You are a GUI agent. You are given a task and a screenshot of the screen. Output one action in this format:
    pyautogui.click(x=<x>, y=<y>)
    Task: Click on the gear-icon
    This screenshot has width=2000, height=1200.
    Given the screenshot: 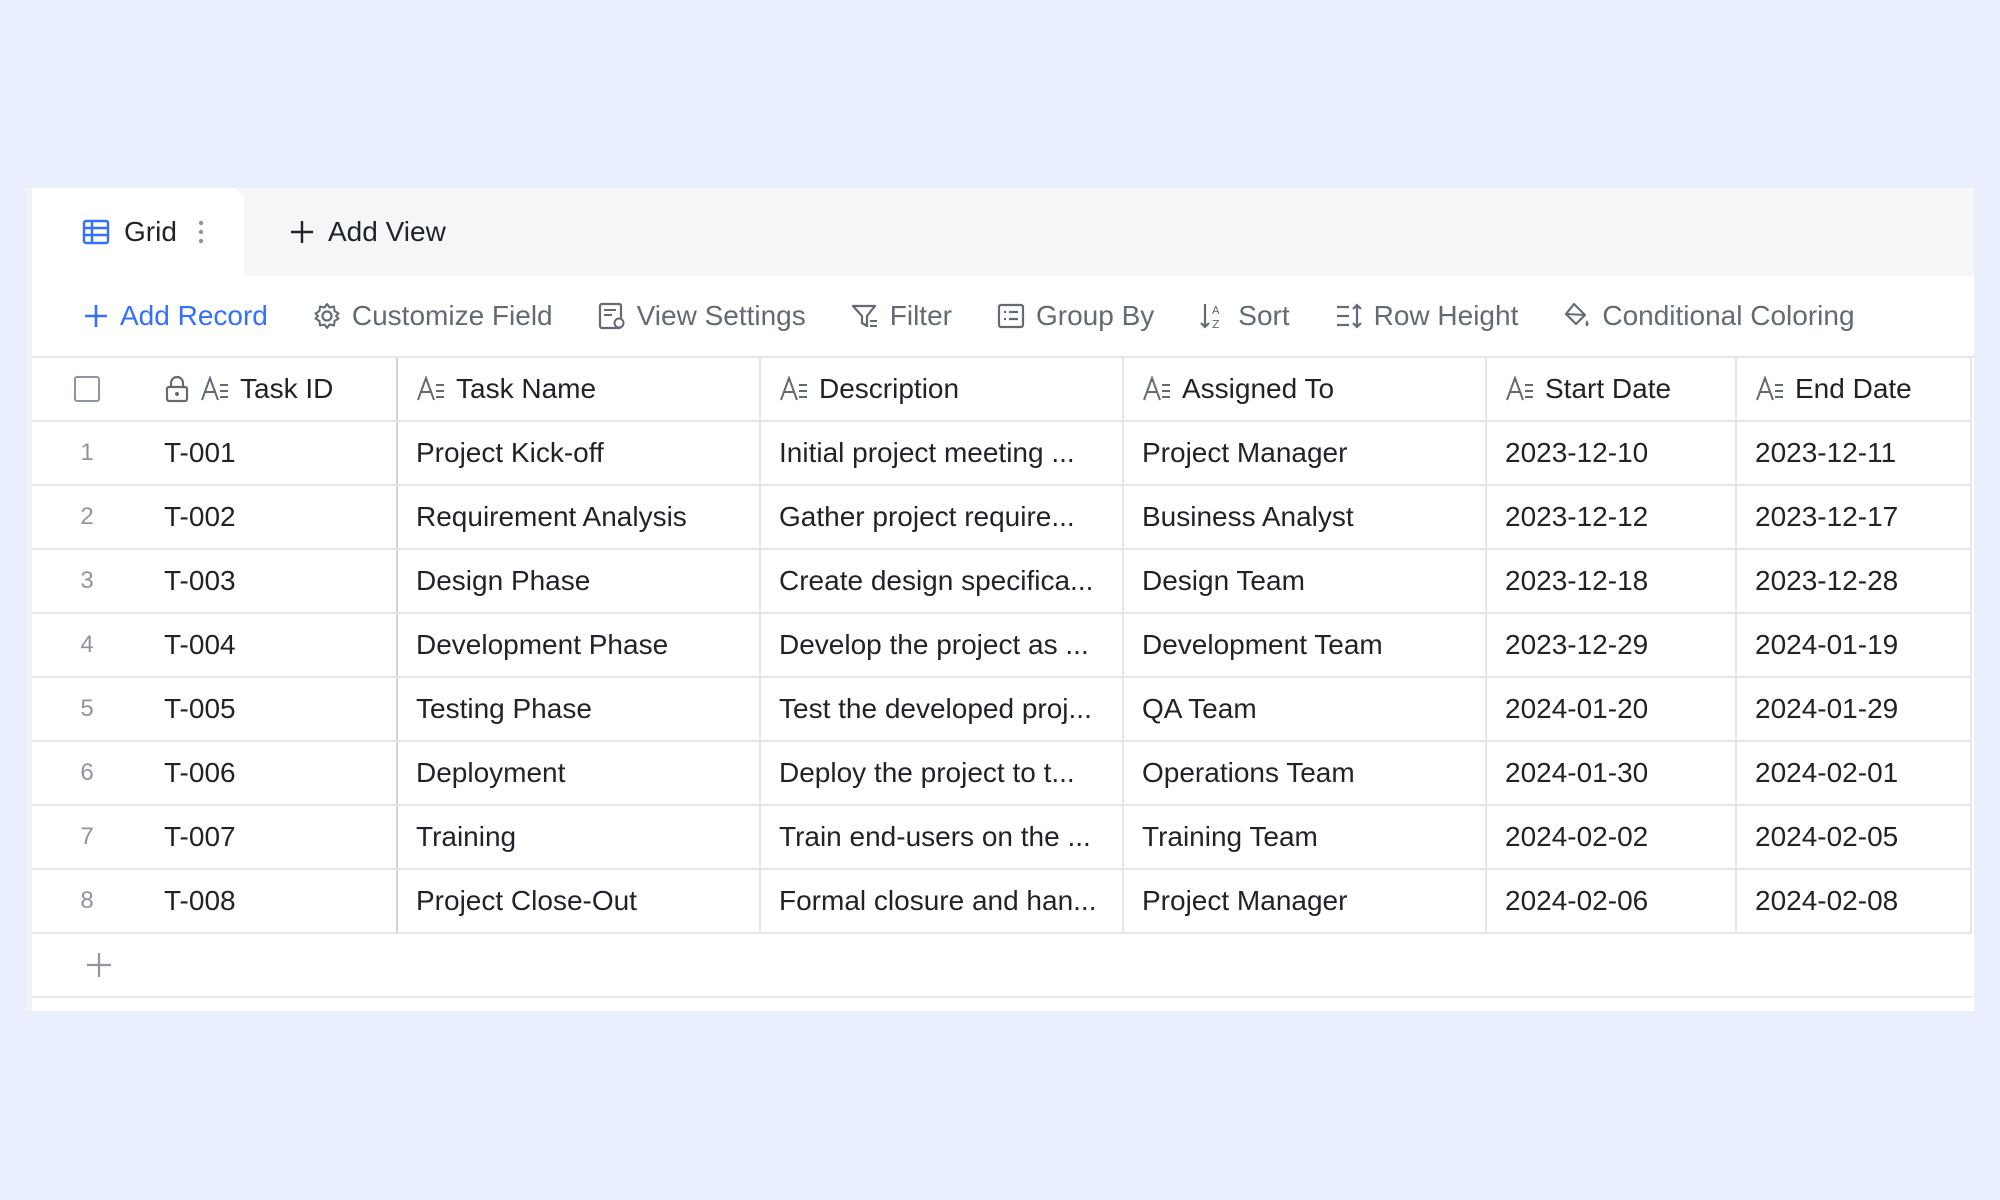 What is the action you would take?
    pyautogui.click(x=327, y=316)
    